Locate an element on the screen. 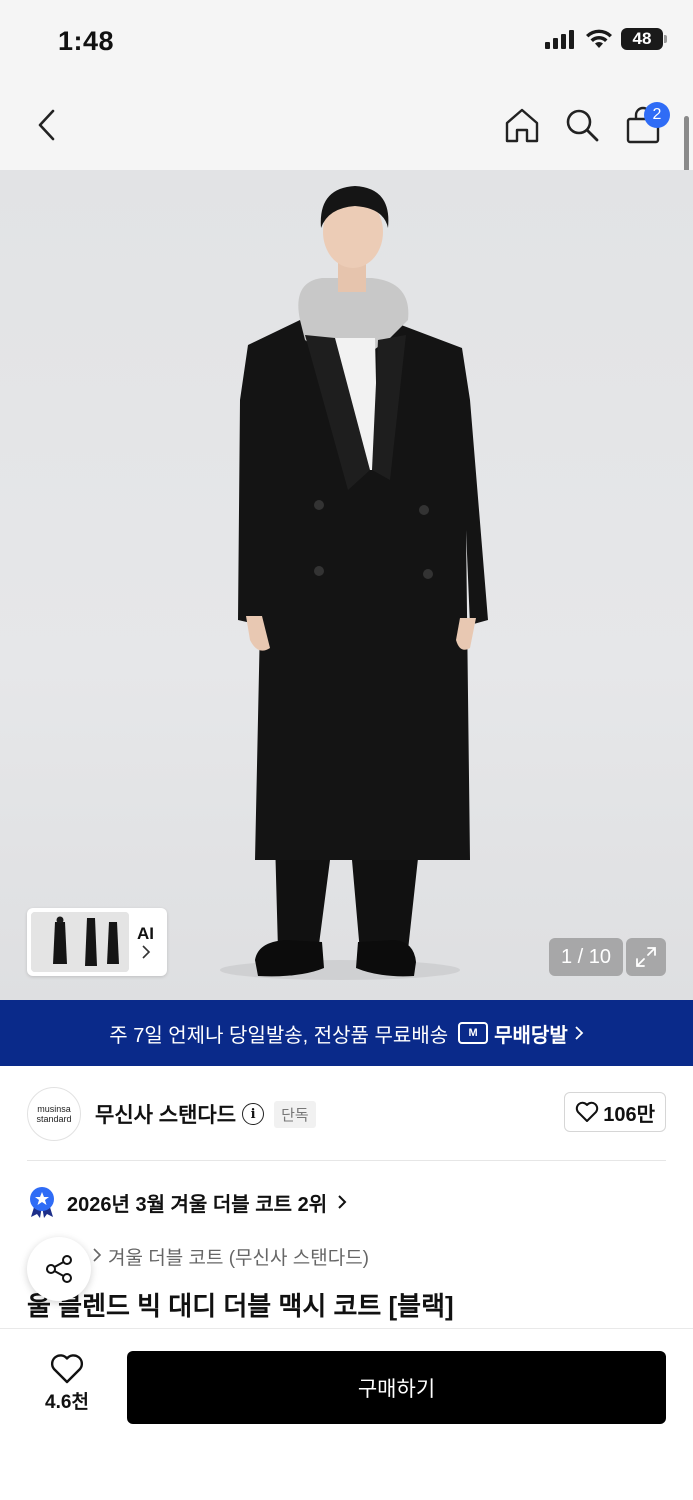  breadcrumb-category: 겨울 더블 코트 (무신사 스탠다드) is located at coordinates (238, 1256).